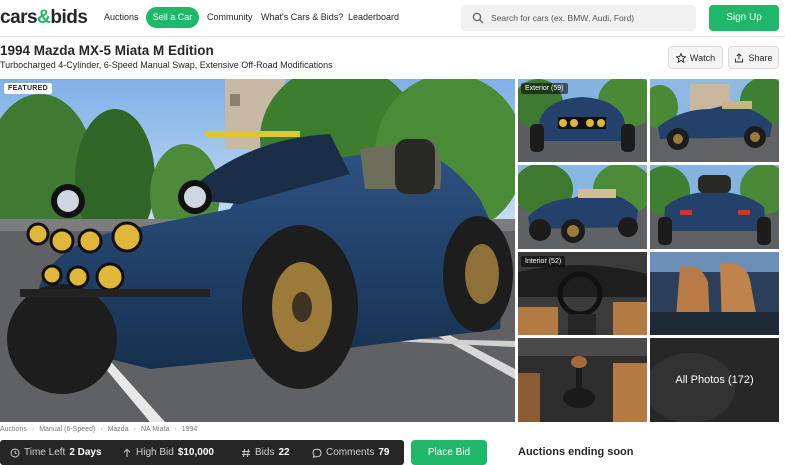  What do you see at coordinates (582, 120) in the screenshot?
I see `exterior-photo-1: Exterior (59)` at bounding box center [582, 120].